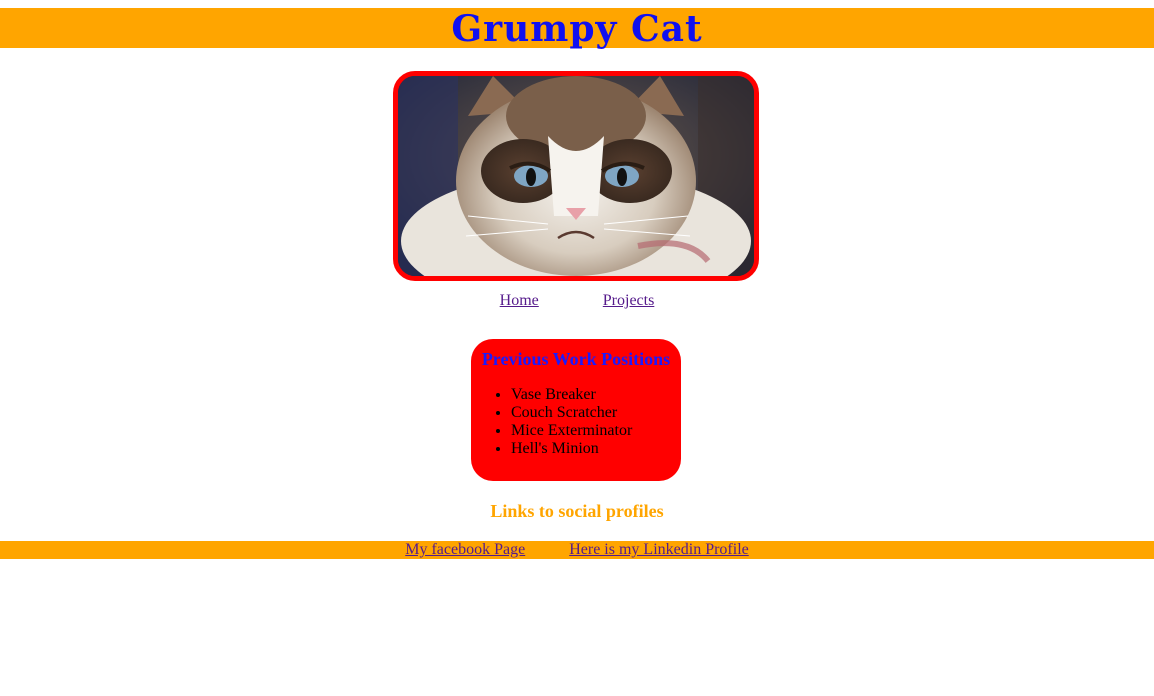 The height and width of the screenshot is (696, 1154). Describe the element at coordinates (465, 549) in the screenshot. I see `facebook-link: My facebook Page` at that location.